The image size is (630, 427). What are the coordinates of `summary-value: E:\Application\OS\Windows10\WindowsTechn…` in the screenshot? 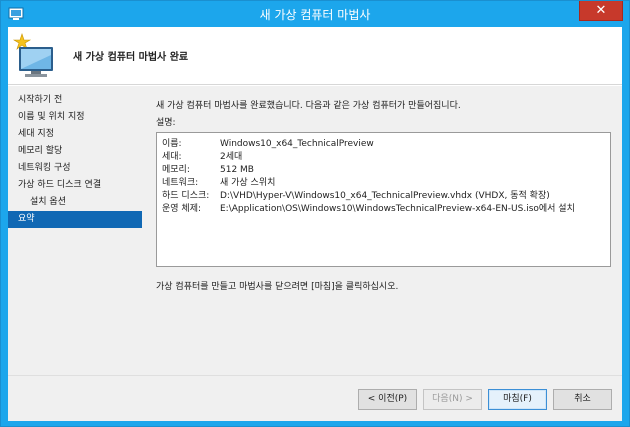 It's located at (397, 209).